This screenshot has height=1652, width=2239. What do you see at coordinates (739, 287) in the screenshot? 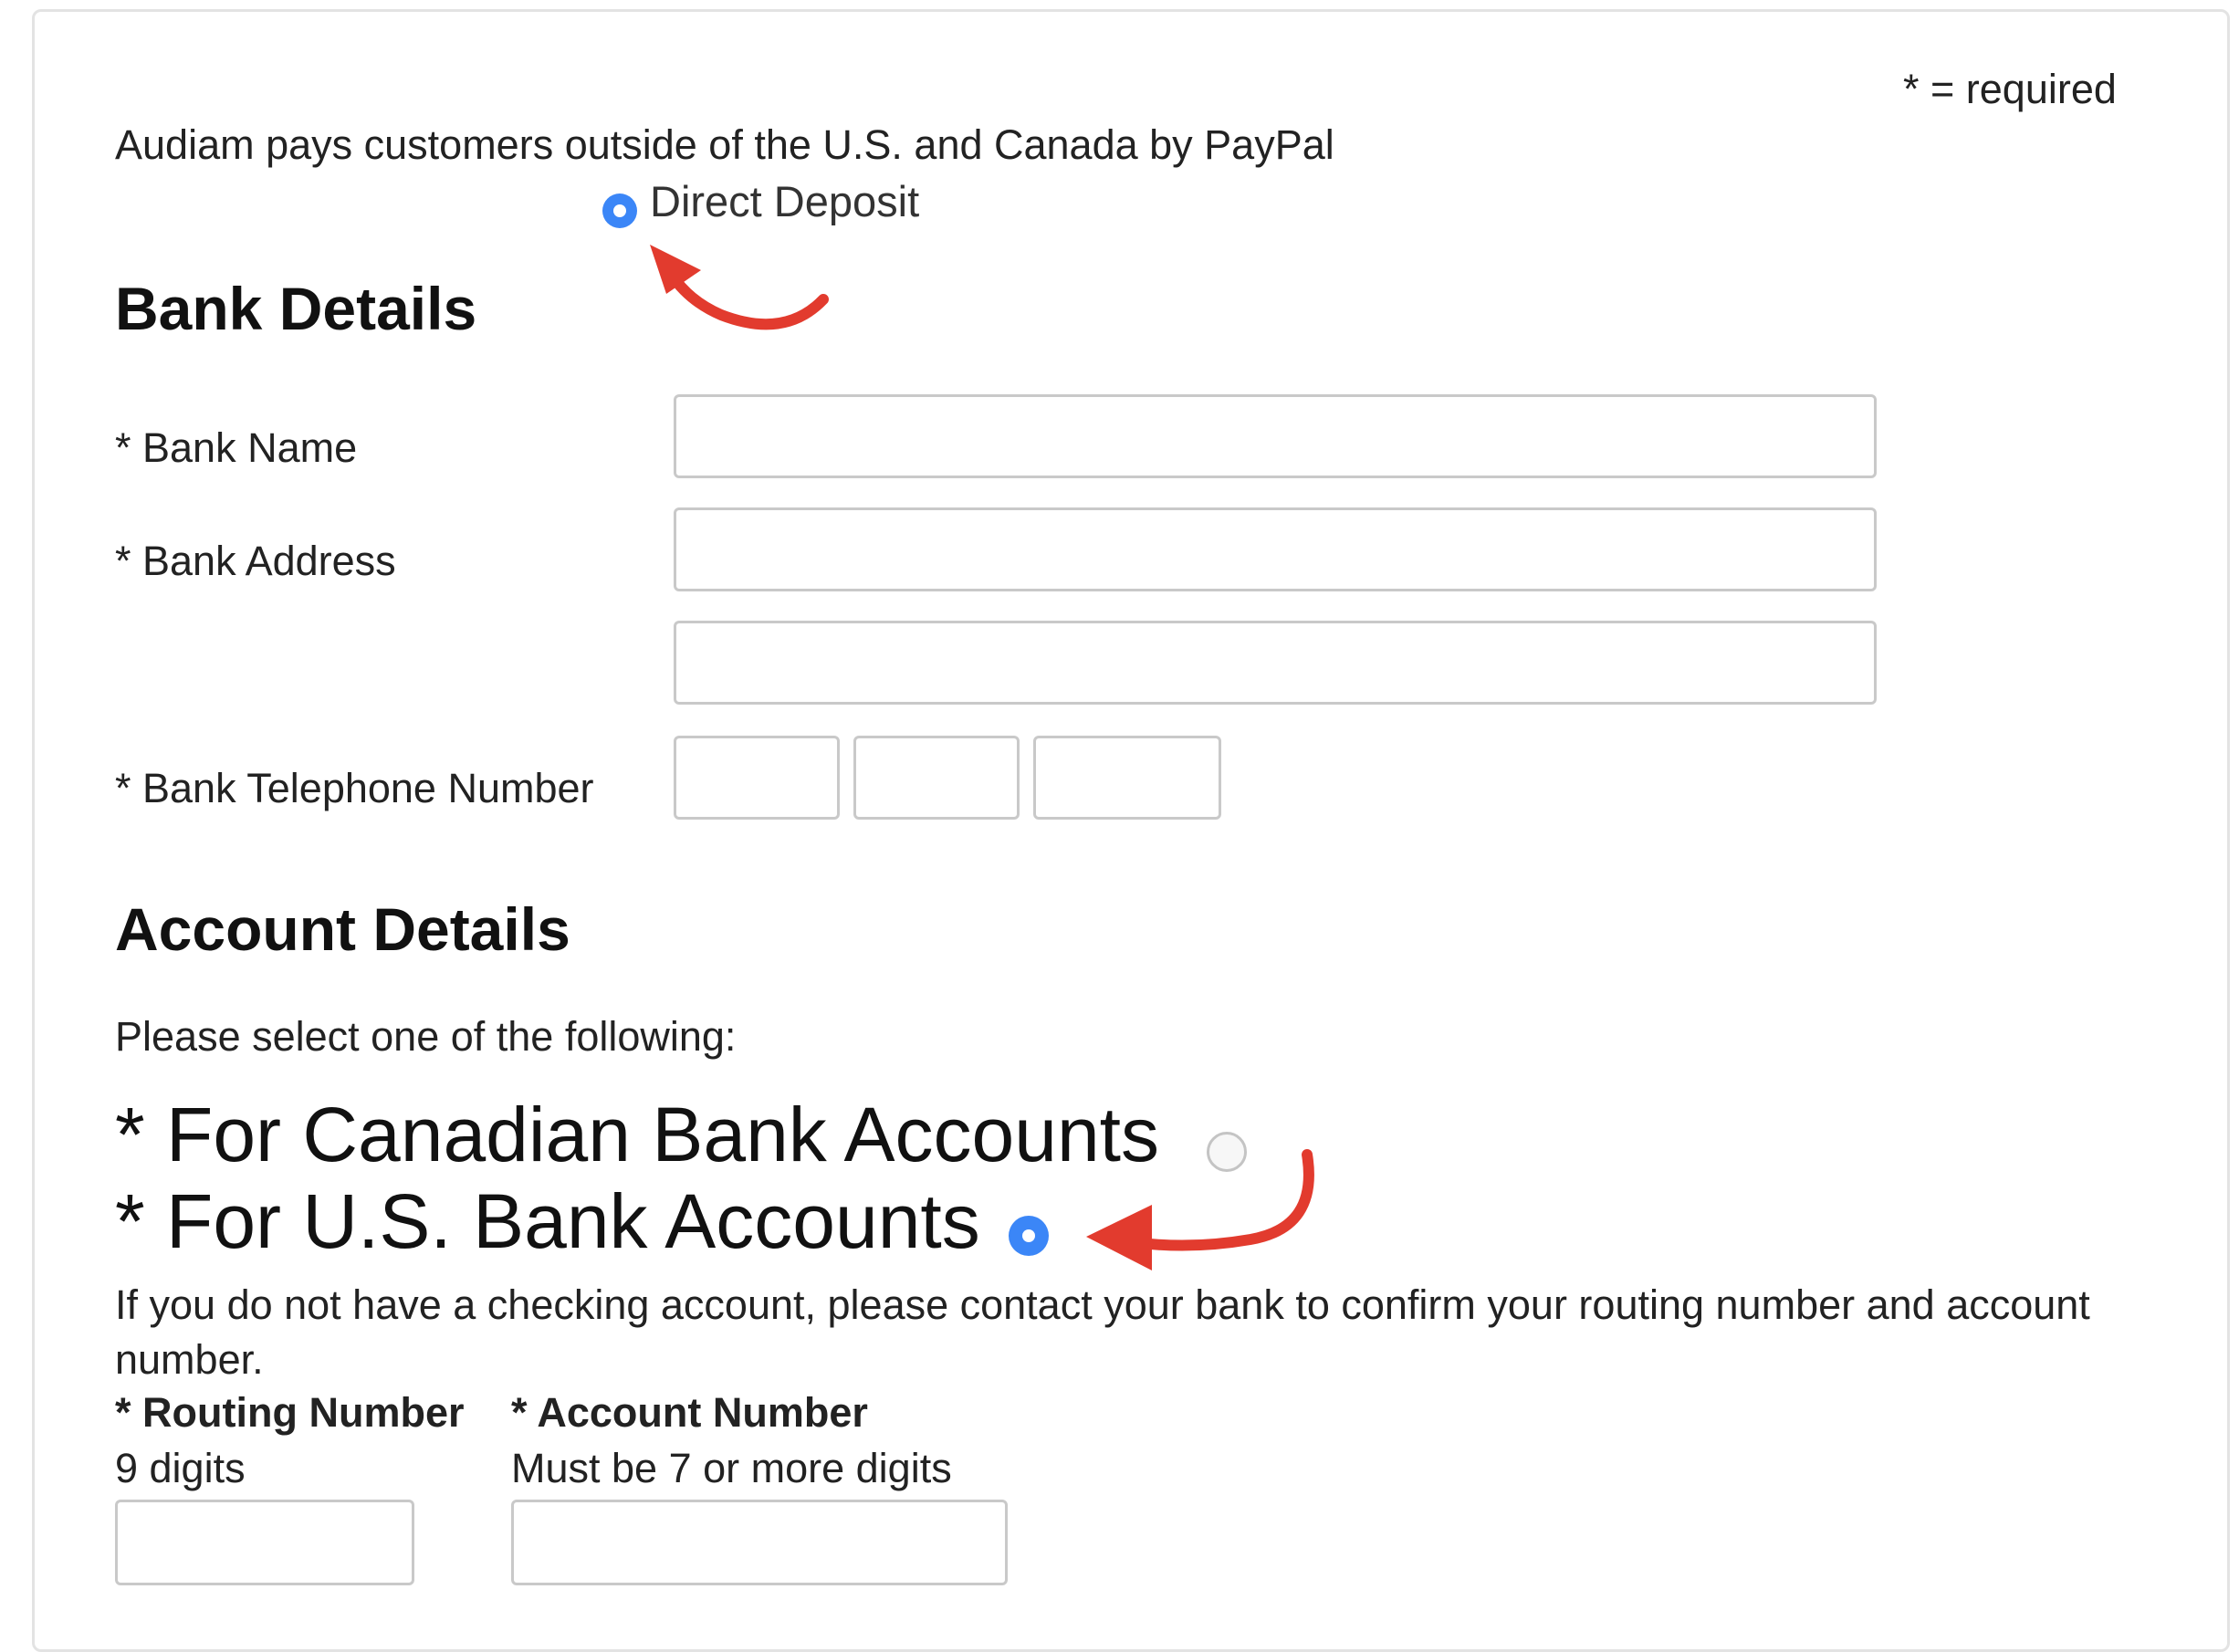
I see `direct-deposit-arrow-icon` at bounding box center [739, 287].